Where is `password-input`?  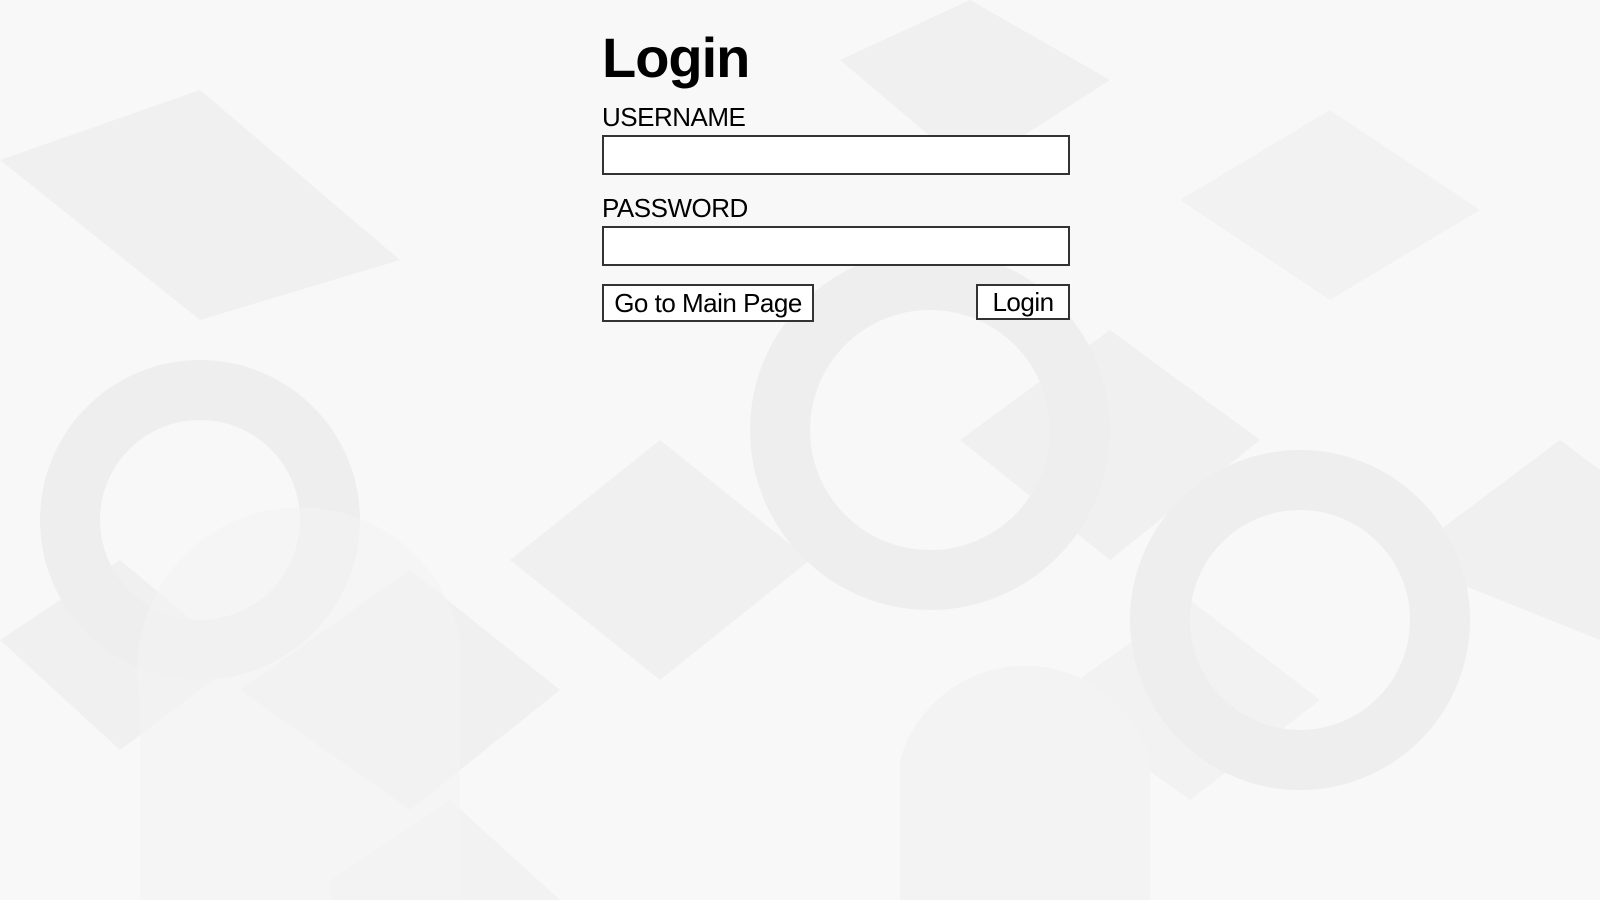 password-input is located at coordinates (836, 246).